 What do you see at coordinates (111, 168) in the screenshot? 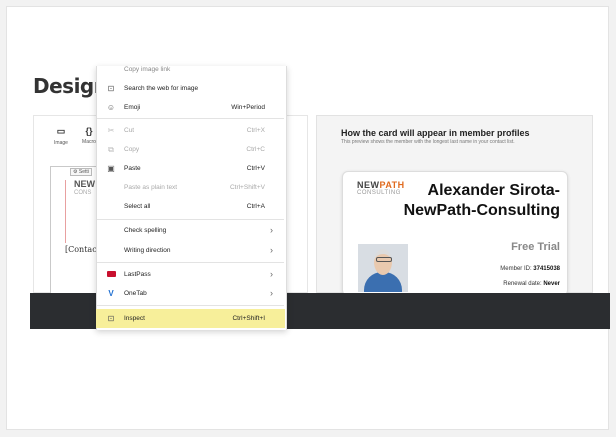
I see `paste-icon: ▣` at bounding box center [111, 168].